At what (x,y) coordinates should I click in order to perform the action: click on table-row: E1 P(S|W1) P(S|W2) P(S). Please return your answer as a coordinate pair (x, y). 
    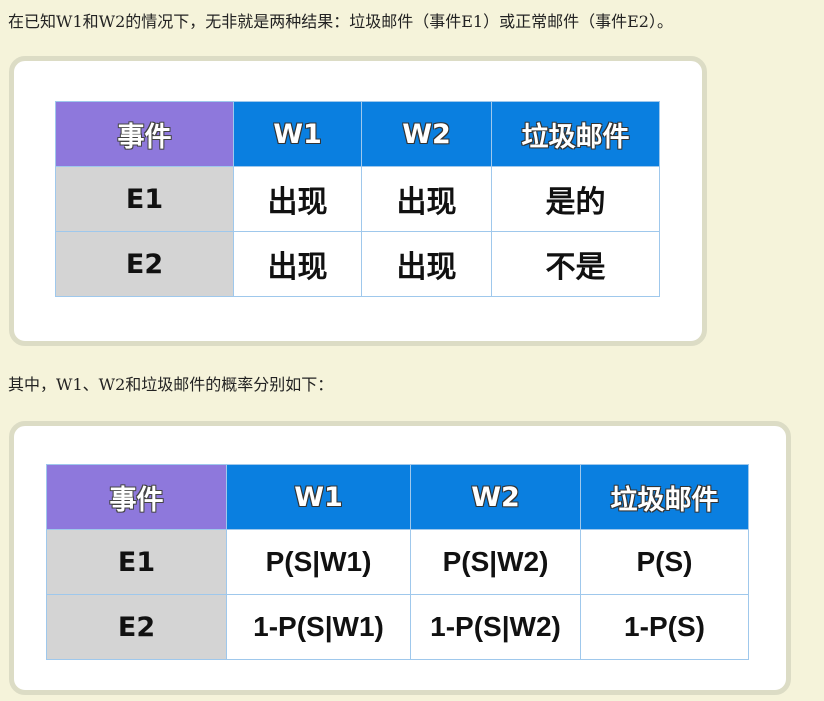
    Looking at the image, I should click on (397, 562).